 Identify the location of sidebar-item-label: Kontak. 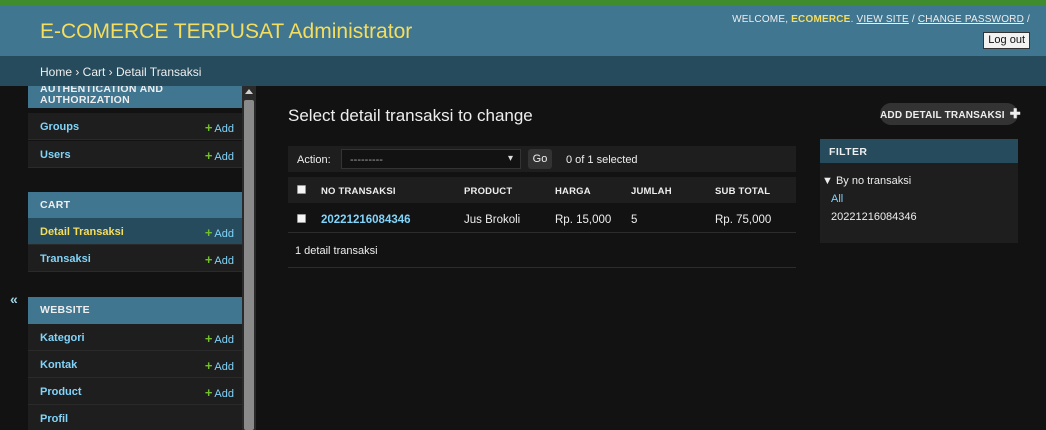
(58, 365).